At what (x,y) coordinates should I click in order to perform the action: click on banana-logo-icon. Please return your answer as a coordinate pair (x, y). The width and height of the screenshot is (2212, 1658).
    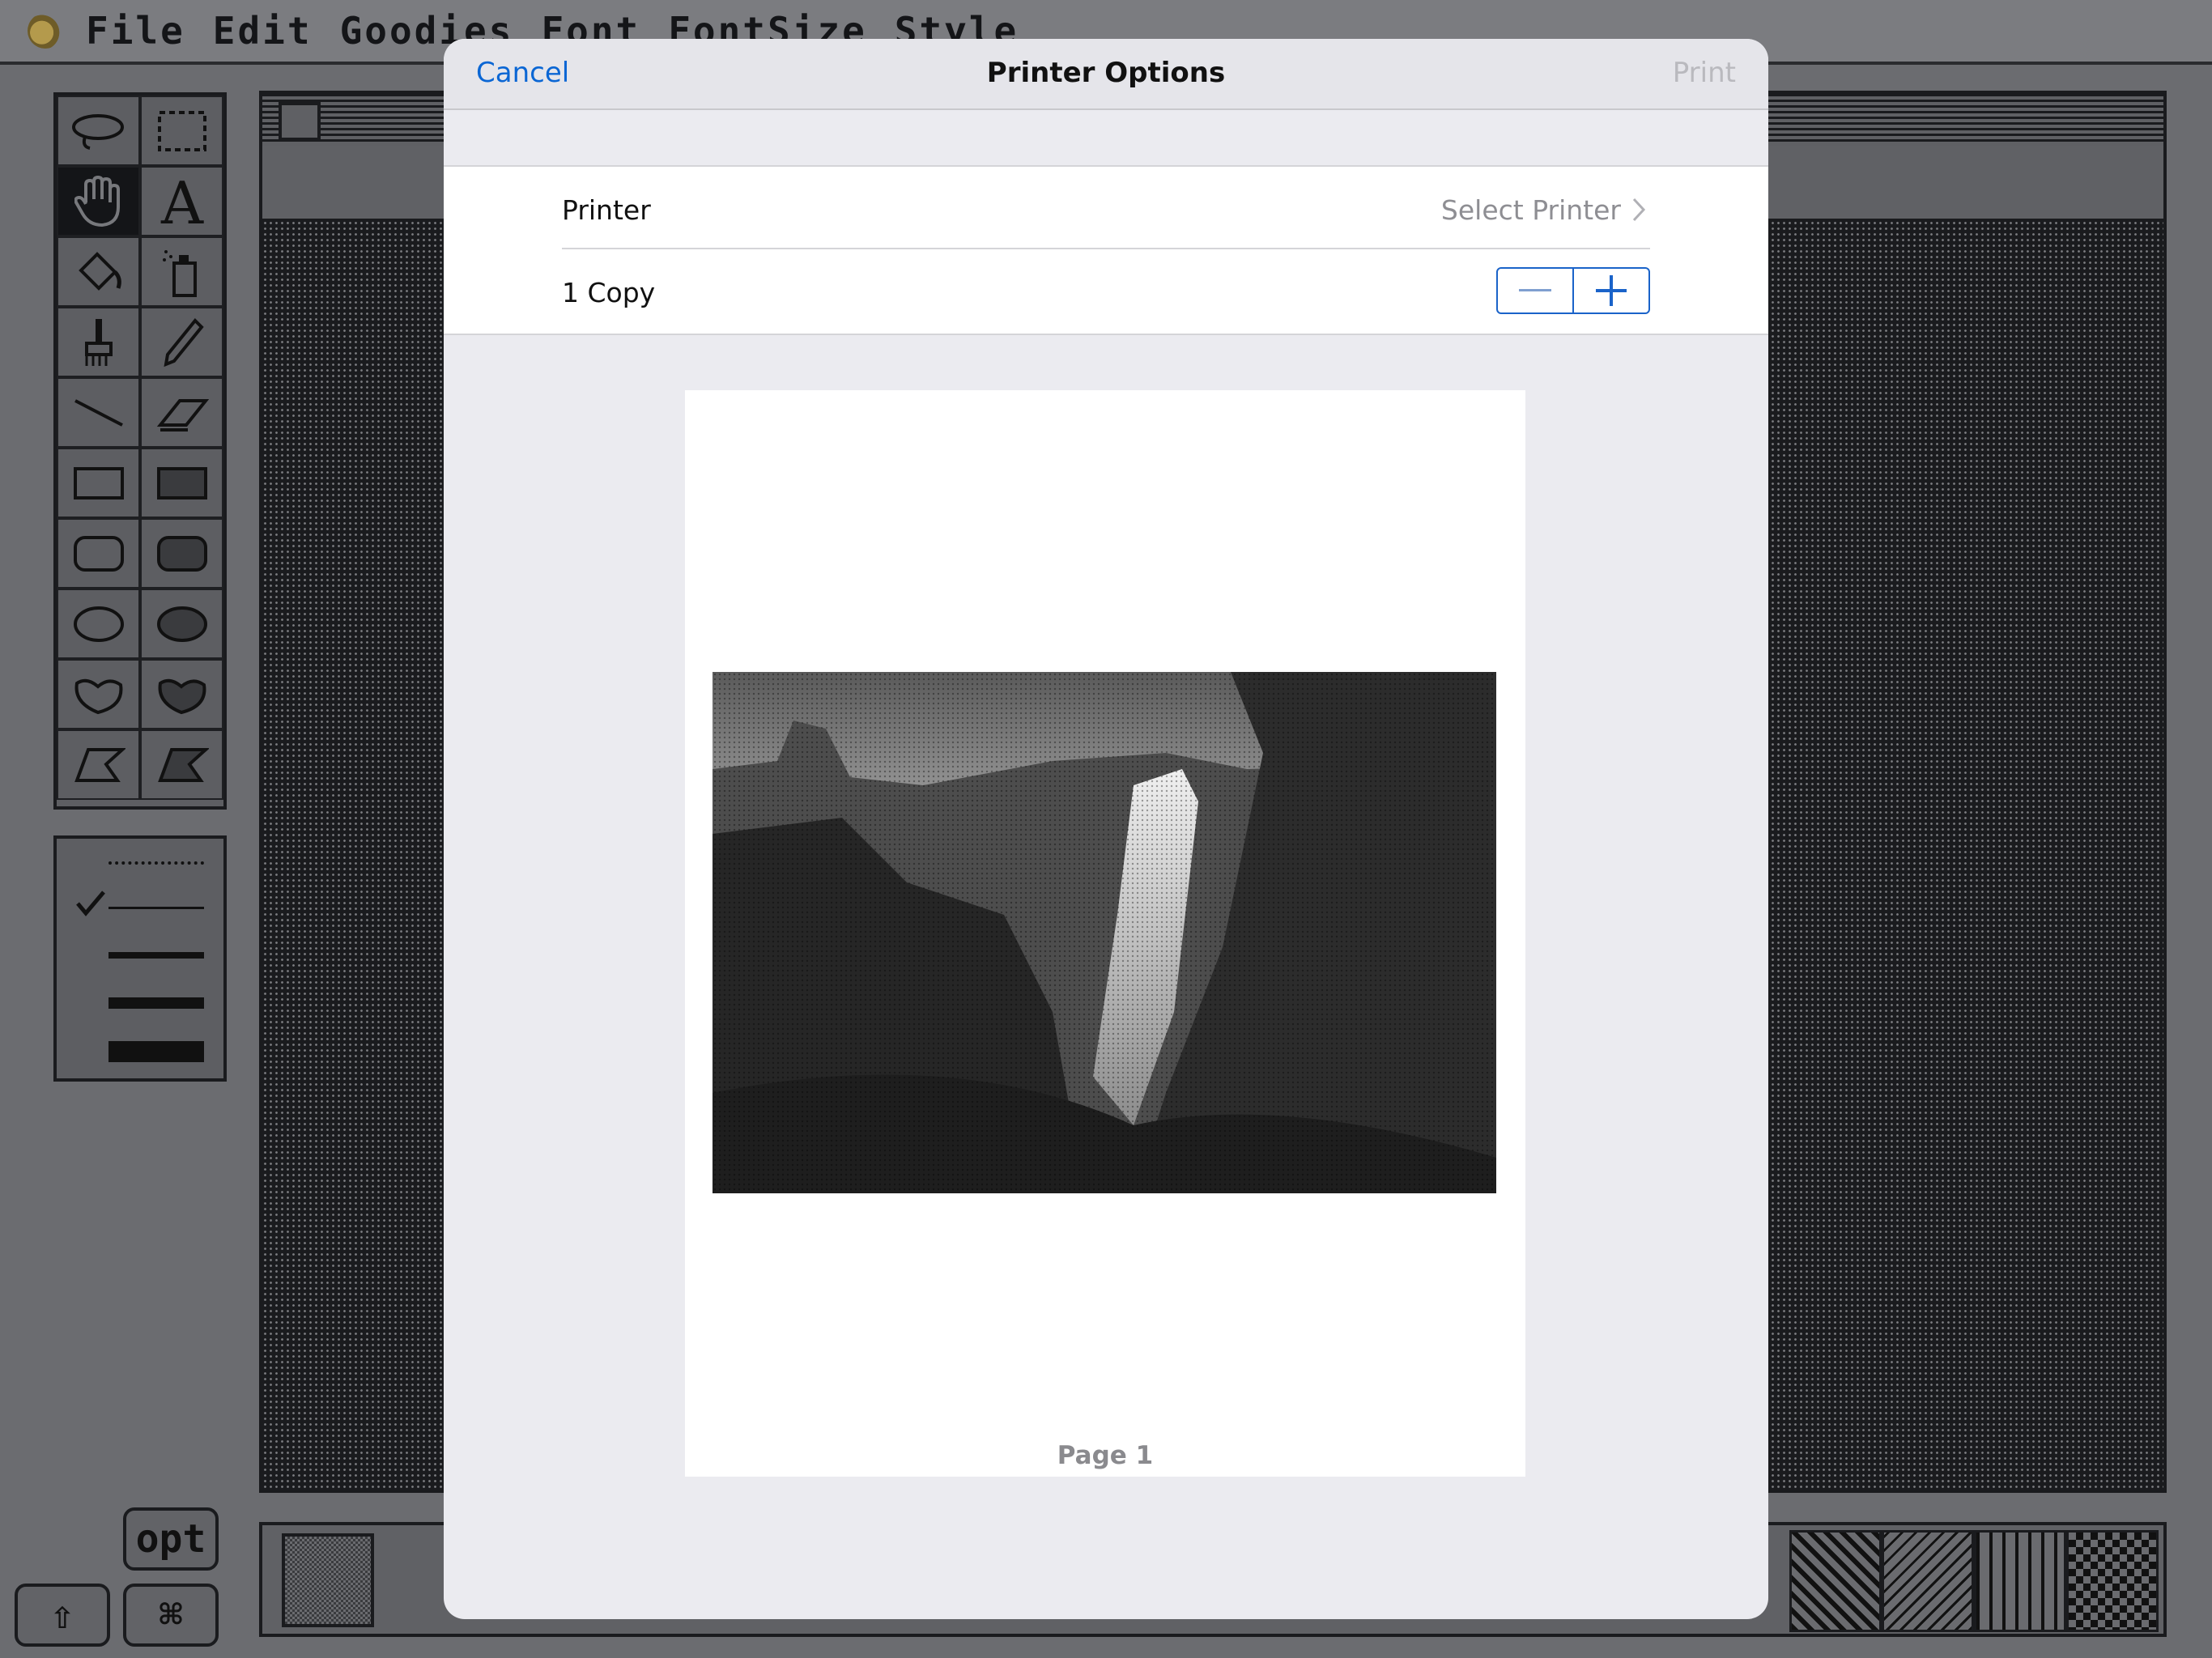
    Looking at the image, I should click on (46, 31).